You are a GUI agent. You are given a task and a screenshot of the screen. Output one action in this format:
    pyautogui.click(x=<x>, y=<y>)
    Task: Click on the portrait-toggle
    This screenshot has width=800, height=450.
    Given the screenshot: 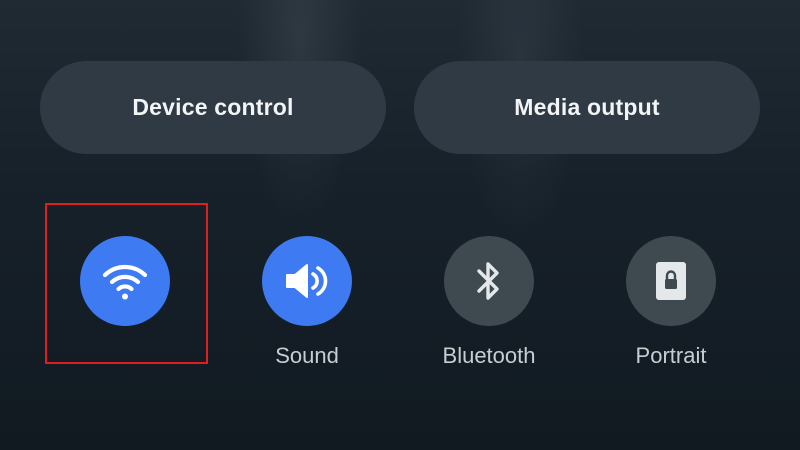 What is the action you would take?
    pyautogui.click(x=671, y=281)
    